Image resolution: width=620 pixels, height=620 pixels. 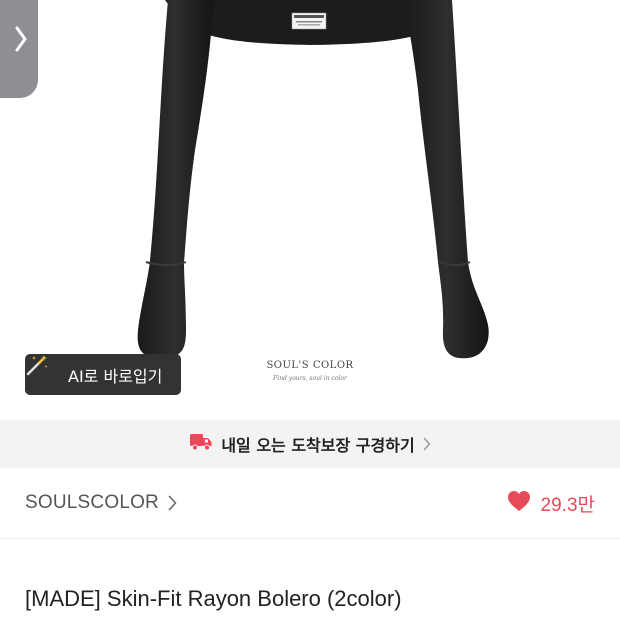 I want to click on brand-watermark-tagline: Find yours, soul in color, so click(x=310, y=378).